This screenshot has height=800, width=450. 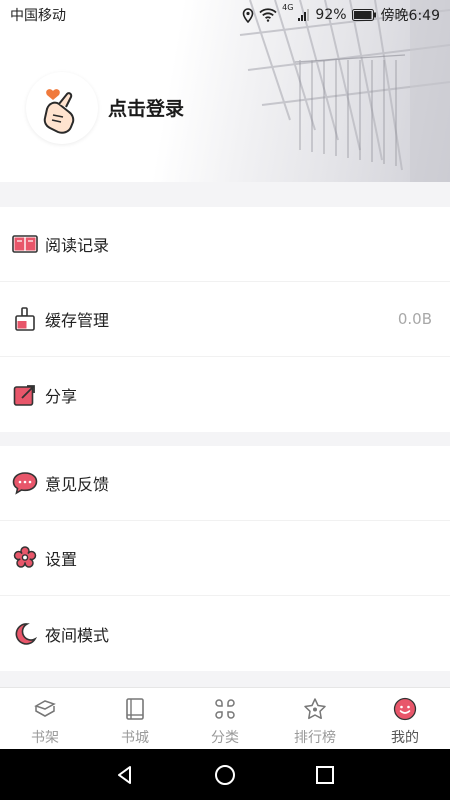 I want to click on battery-icon, so click(x=363, y=15).